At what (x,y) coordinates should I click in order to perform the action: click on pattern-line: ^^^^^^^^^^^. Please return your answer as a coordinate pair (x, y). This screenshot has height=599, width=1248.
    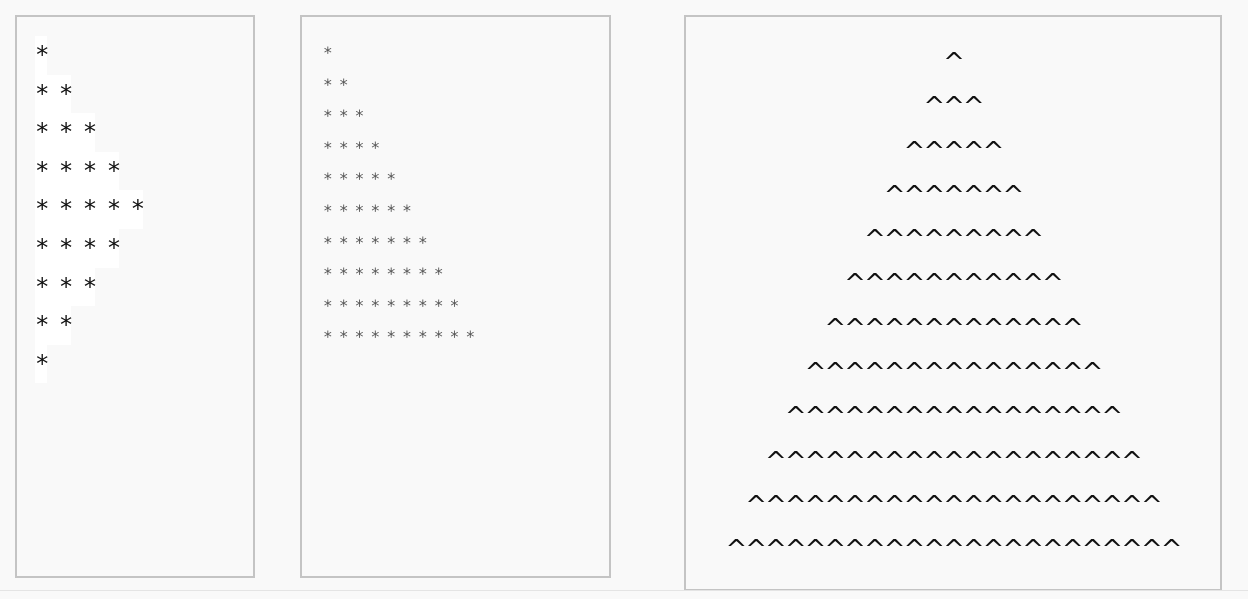
    Looking at the image, I should click on (954, 284).